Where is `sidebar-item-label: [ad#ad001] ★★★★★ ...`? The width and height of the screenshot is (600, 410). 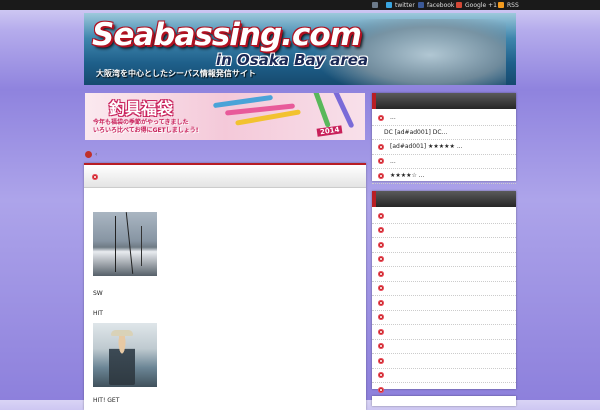 sidebar-item-label: [ad#ad001] ★★★★★ ... is located at coordinates (426, 147).